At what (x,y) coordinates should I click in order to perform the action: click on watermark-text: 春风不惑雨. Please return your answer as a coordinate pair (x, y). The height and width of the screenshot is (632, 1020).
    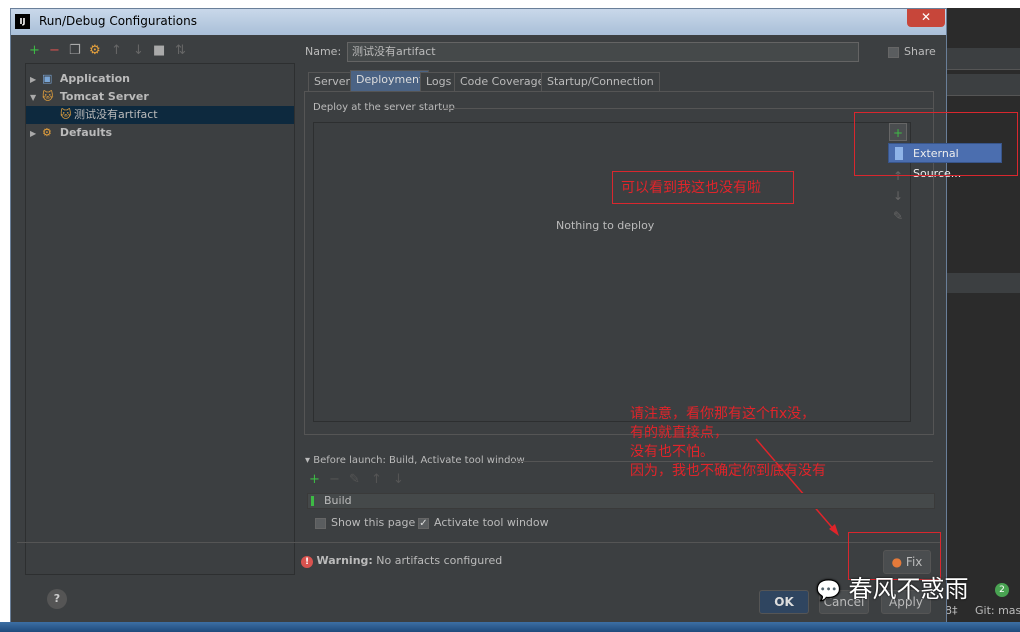
    Looking at the image, I should click on (908, 589).